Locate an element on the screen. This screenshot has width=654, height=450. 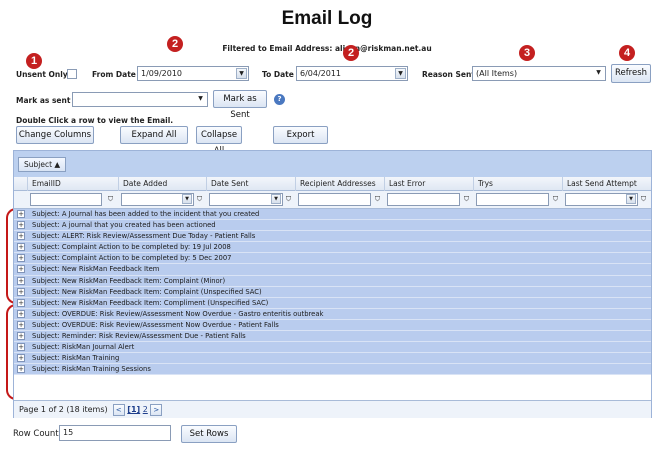
column-header-trys: Trys is located at coordinates (517, 184).